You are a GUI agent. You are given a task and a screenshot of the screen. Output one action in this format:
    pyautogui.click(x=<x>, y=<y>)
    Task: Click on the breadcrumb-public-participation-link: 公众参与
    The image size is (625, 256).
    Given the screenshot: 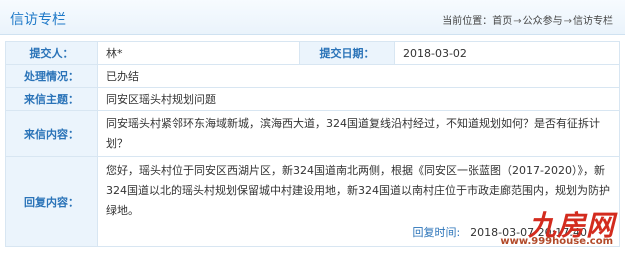 What is the action you would take?
    pyautogui.click(x=543, y=21)
    